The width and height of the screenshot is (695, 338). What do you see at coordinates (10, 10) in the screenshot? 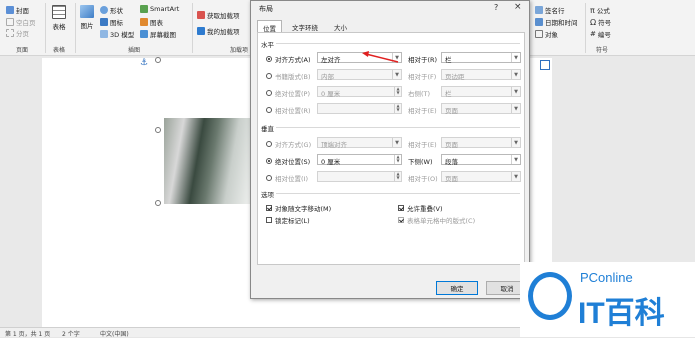
I see `cover-page-icon` at bounding box center [10, 10].